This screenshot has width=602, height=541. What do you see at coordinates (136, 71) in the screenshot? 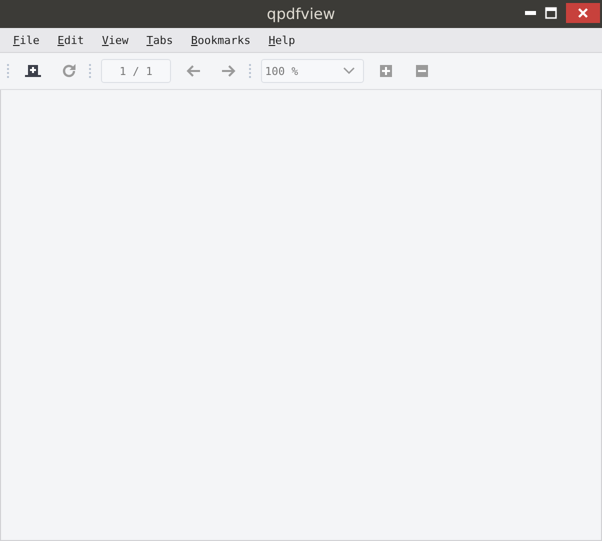
I see `page-field: 1 / 1` at bounding box center [136, 71].